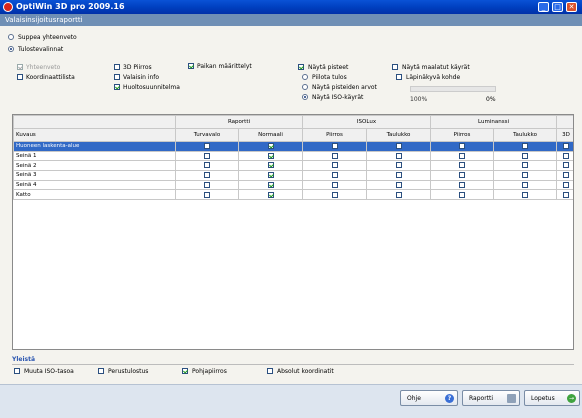  What do you see at coordinates (293, 185) in the screenshot?
I see `table-row: Seinä 4` at bounding box center [293, 185].